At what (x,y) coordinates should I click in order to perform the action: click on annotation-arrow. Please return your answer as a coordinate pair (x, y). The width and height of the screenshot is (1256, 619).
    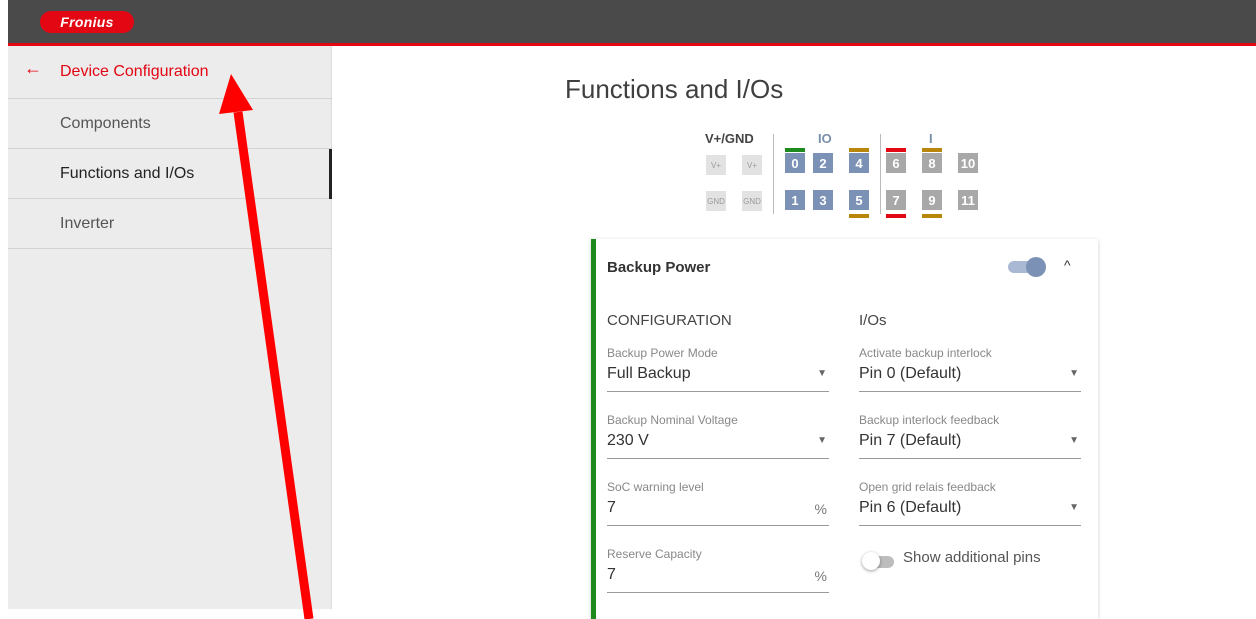
    Looking at the image, I should click on (266, 346).